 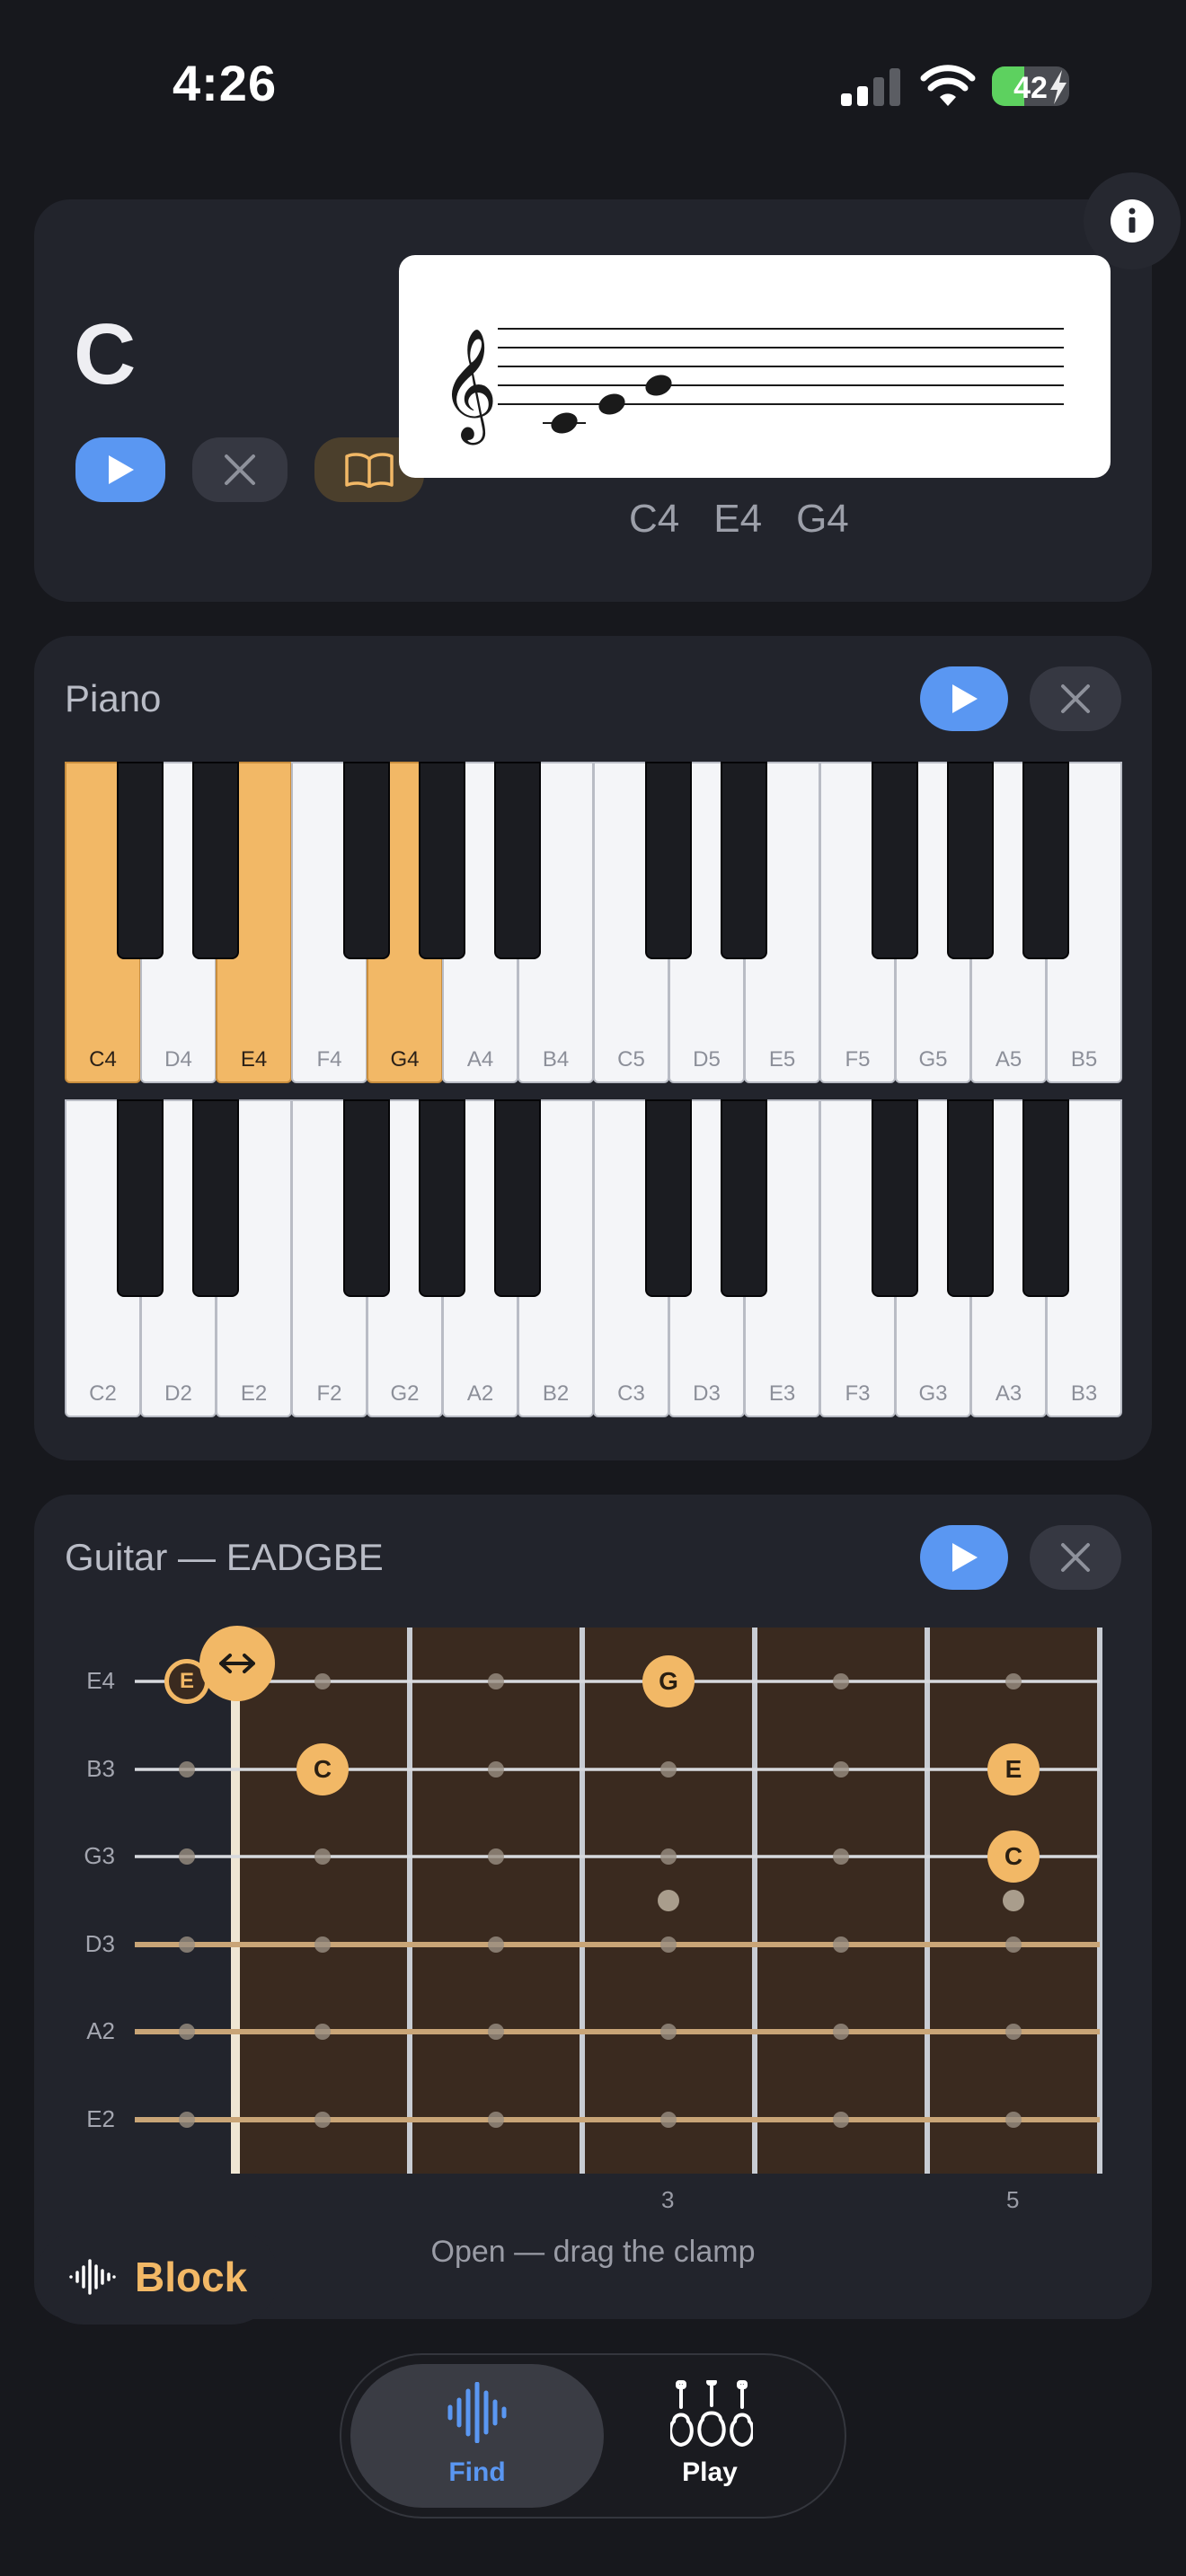 I want to click on drag-arrows-icon, so click(x=237, y=1663).